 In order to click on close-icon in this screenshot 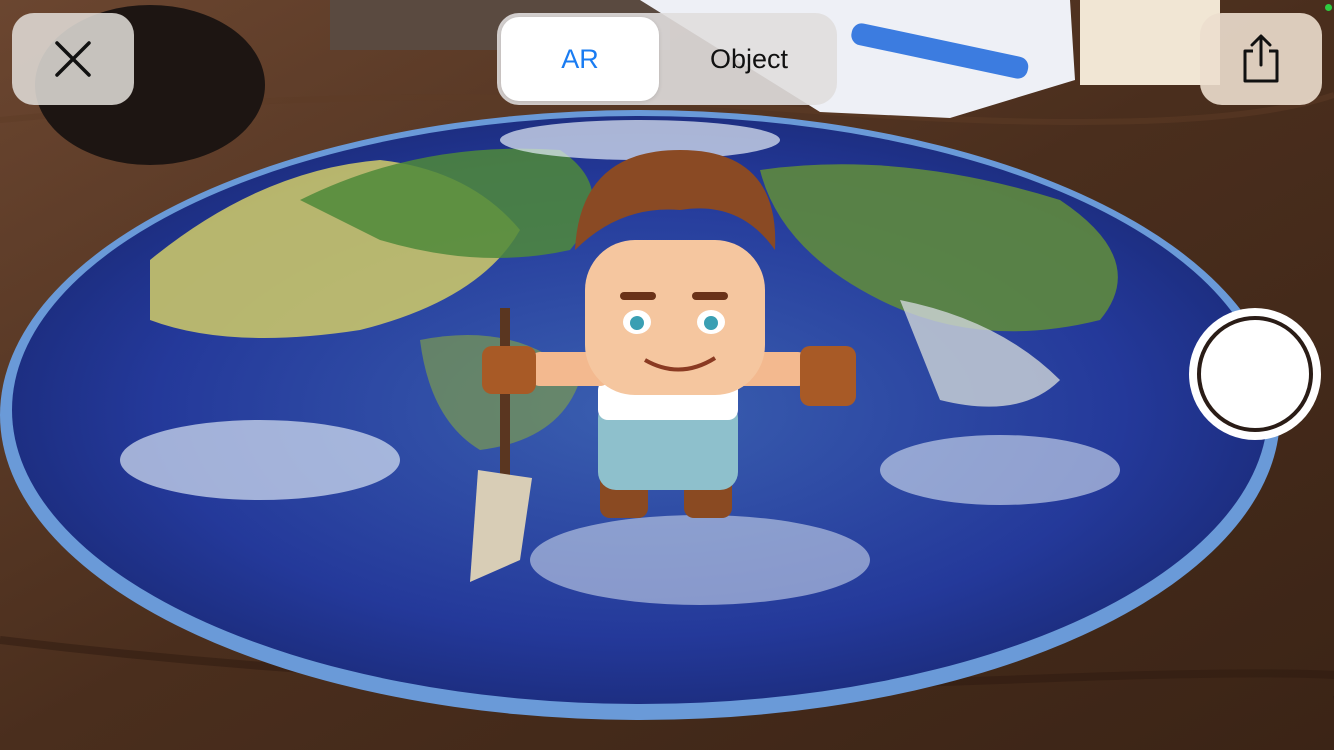, I will do `click(73, 59)`.